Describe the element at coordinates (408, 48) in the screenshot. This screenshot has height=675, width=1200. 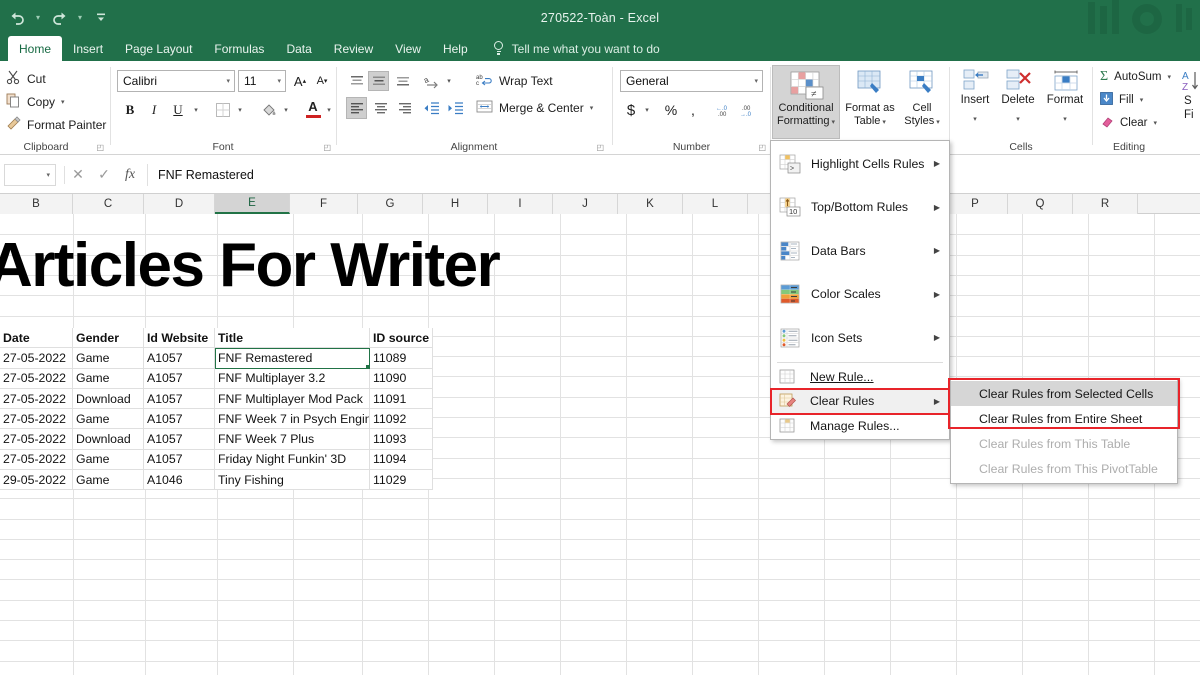
I see `tab-view: View` at that location.